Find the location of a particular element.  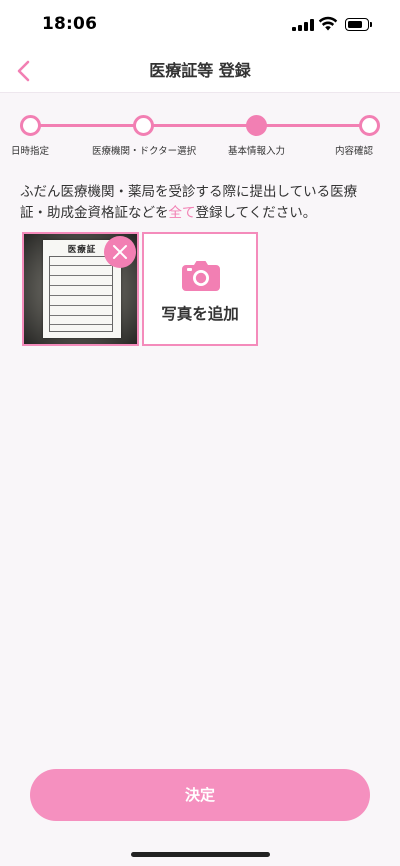

back-button is located at coordinates (23, 71).